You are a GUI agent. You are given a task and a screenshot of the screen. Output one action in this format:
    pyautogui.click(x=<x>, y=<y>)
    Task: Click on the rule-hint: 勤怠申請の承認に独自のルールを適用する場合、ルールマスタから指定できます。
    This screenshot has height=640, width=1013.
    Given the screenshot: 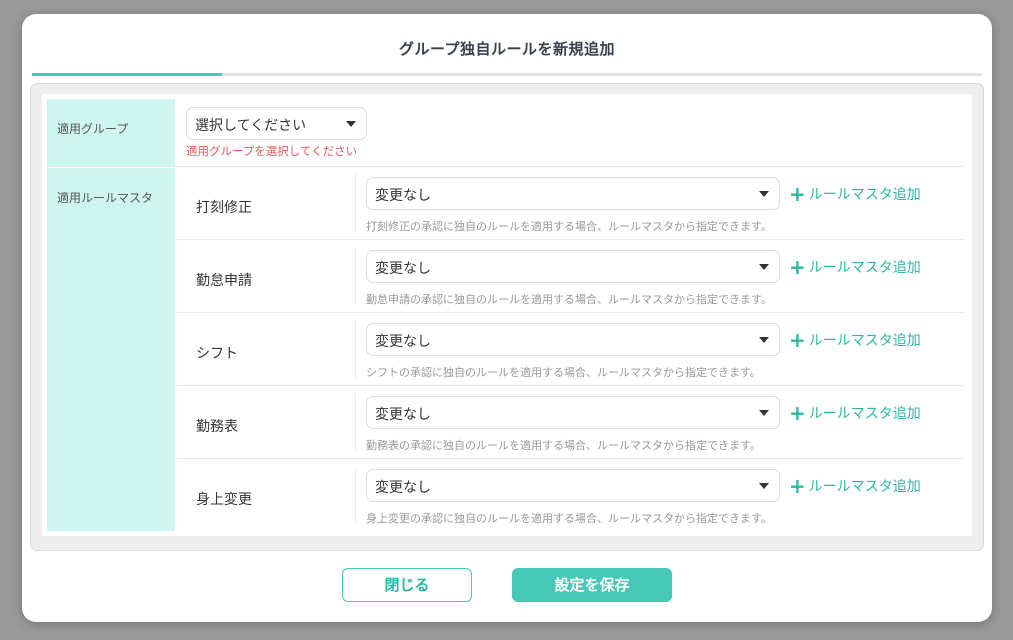 What is the action you would take?
    pyautogui.click(x=569, y=299)
    